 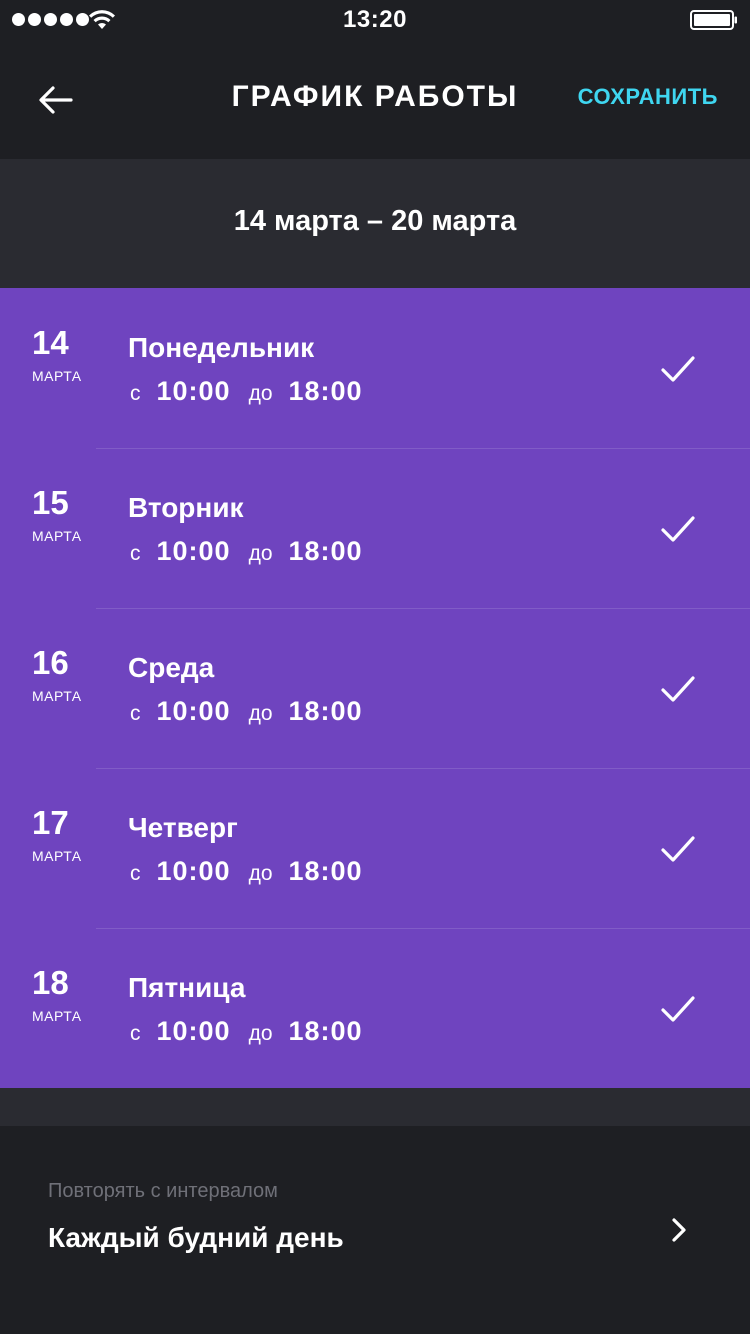 I want to click on battery-icon, so click(x=713, y=20).